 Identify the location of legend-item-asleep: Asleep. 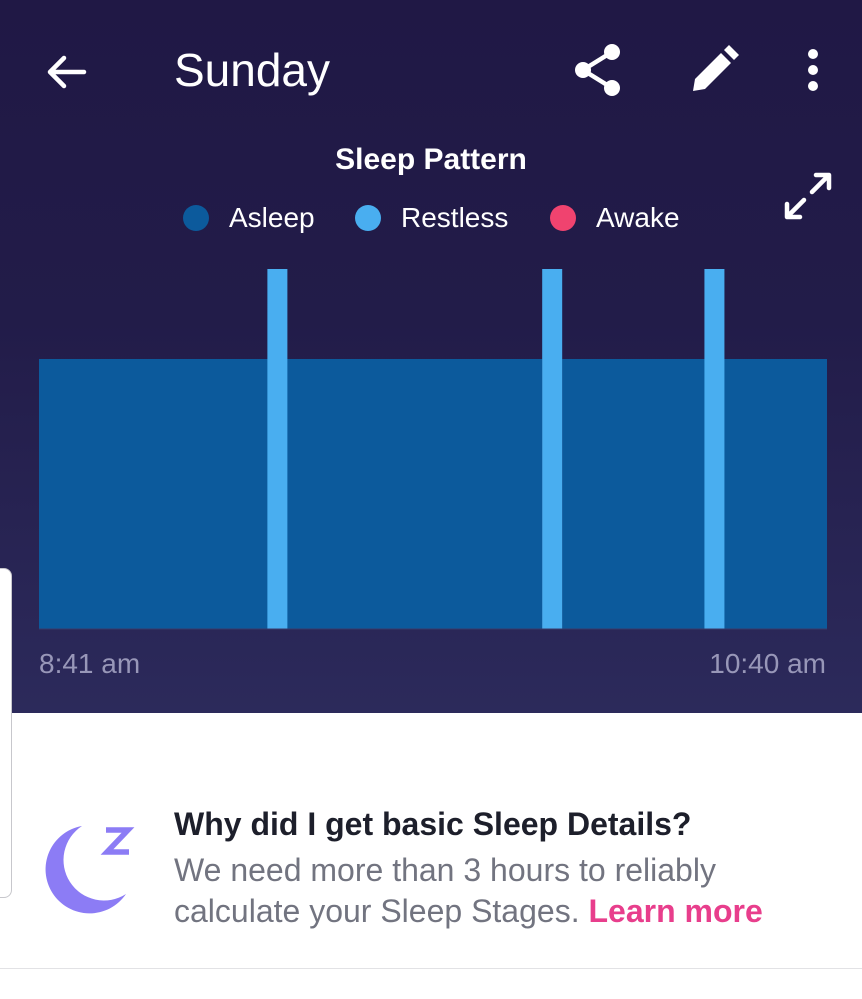
(249, 218).